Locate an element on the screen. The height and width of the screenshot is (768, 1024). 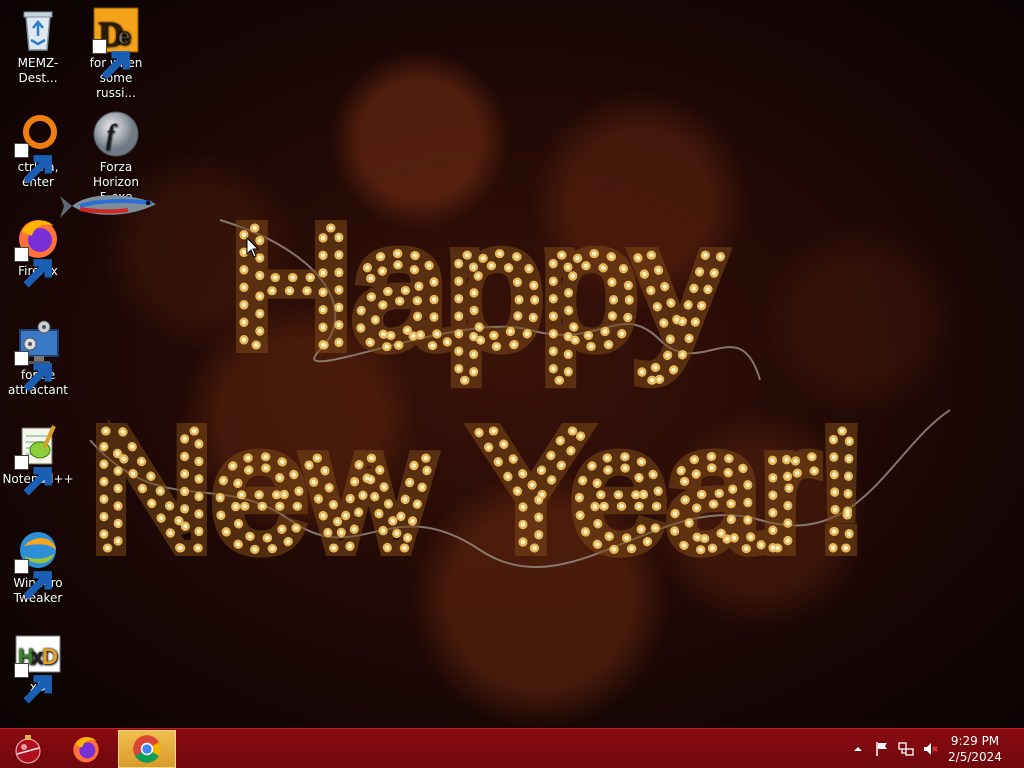
flag-icon is located at coordinates (881, 749).